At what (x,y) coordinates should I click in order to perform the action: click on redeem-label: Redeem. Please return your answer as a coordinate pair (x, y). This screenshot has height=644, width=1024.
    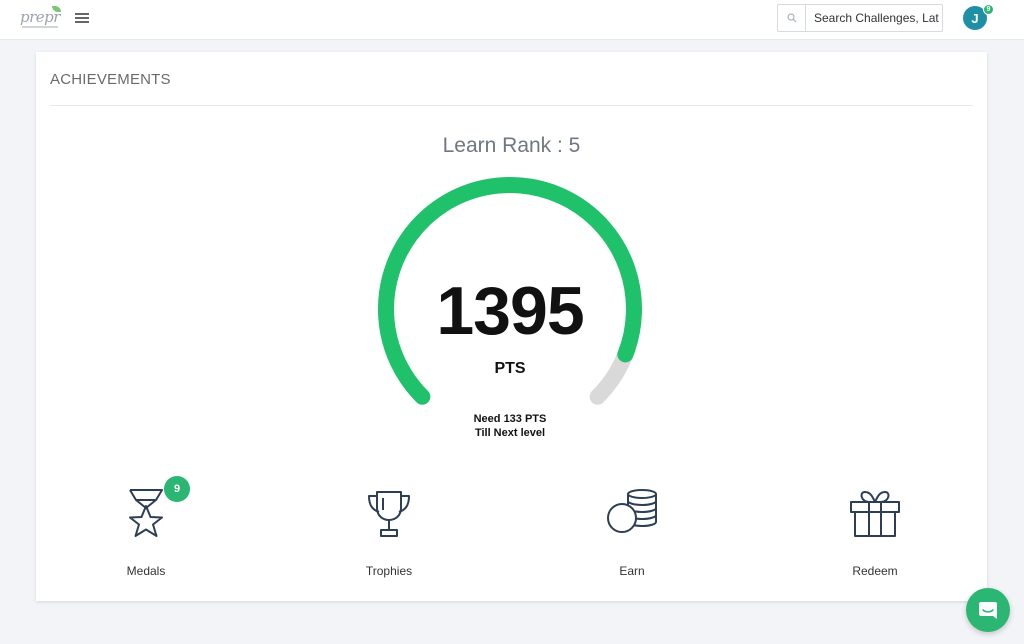
    Looking at the image, I should click on (875, 571).